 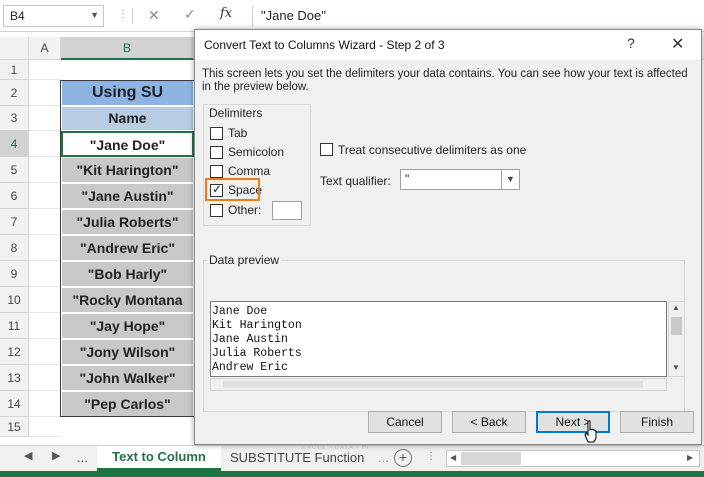 I want to click on scroll-up-icon: ▲, so click(x=676, y=307).